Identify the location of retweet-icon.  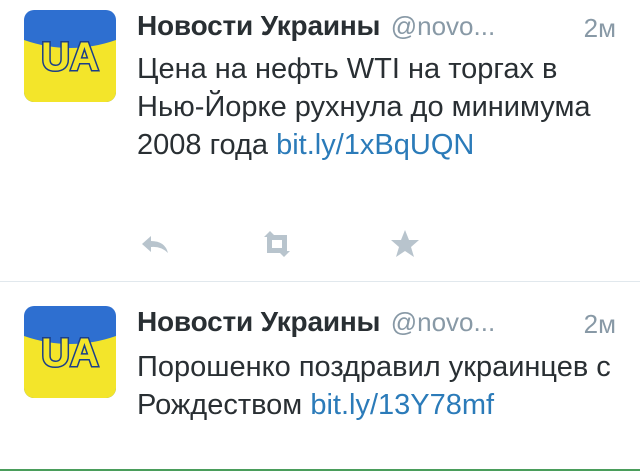
(275, 244).